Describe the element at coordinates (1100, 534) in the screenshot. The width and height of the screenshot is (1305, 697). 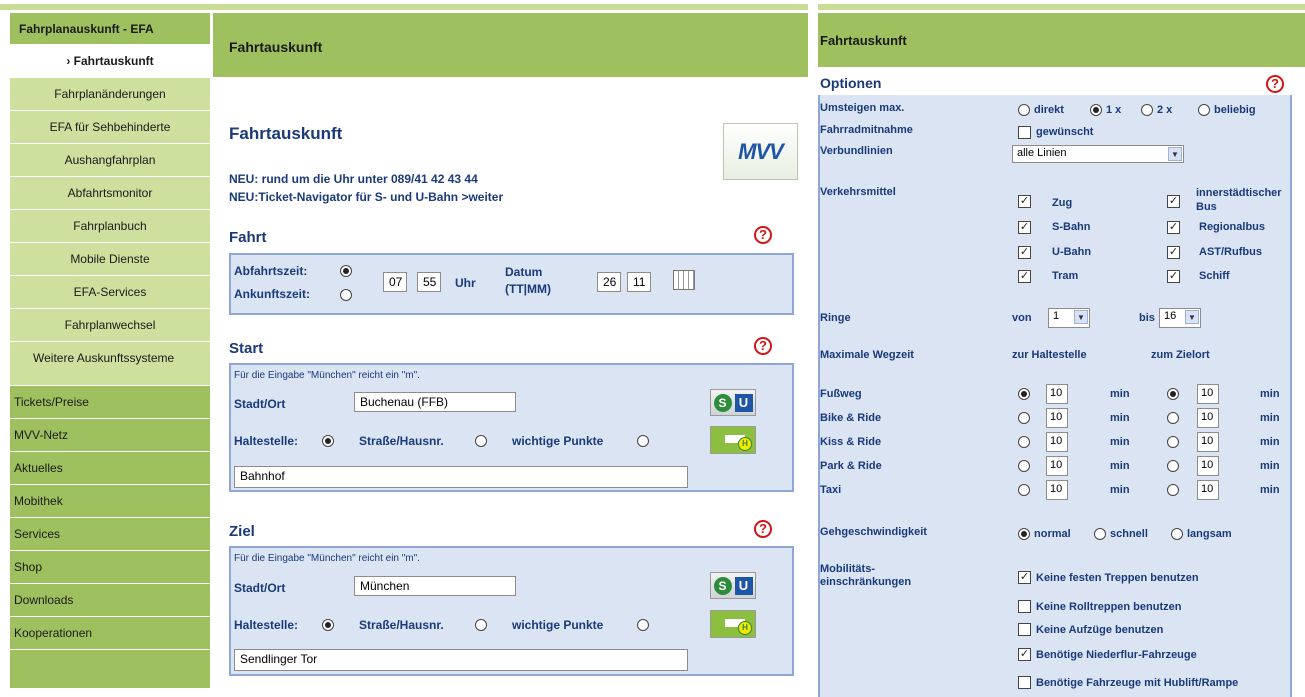
I see `geh-schnell-radio` at that location.